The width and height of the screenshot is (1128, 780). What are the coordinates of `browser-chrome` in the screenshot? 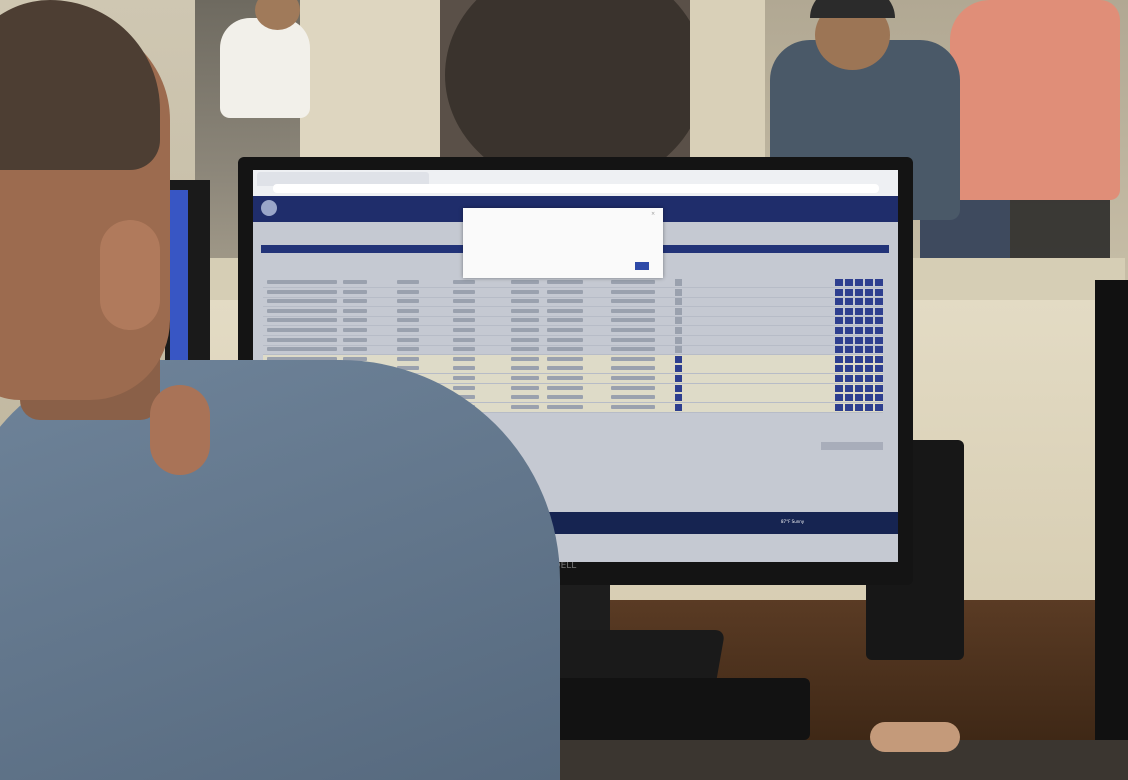 It's located at (575, 183).